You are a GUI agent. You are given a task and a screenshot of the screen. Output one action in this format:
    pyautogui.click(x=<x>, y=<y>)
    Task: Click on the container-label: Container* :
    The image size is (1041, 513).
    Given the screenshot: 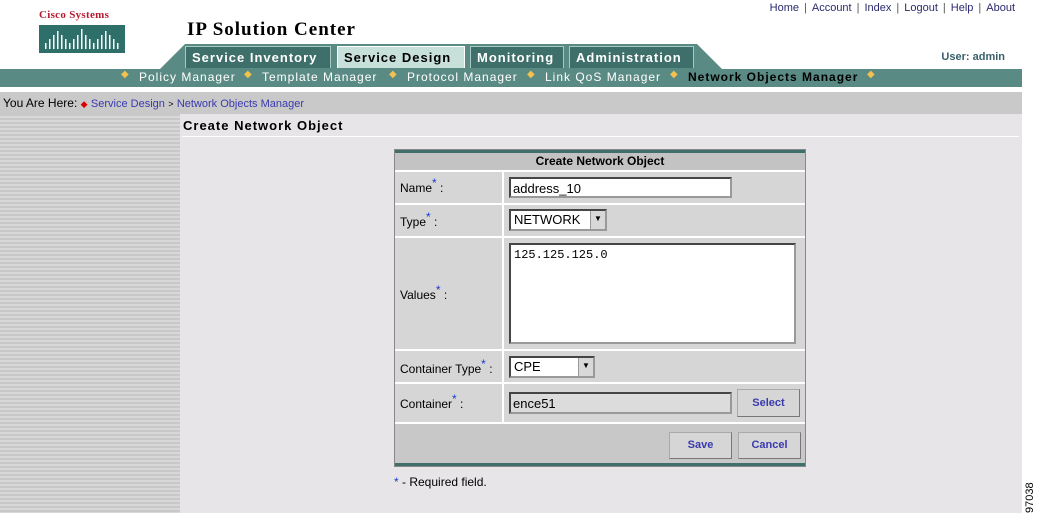 What is the action you would take?
    pyautogui.click(x=448, y=403)
    